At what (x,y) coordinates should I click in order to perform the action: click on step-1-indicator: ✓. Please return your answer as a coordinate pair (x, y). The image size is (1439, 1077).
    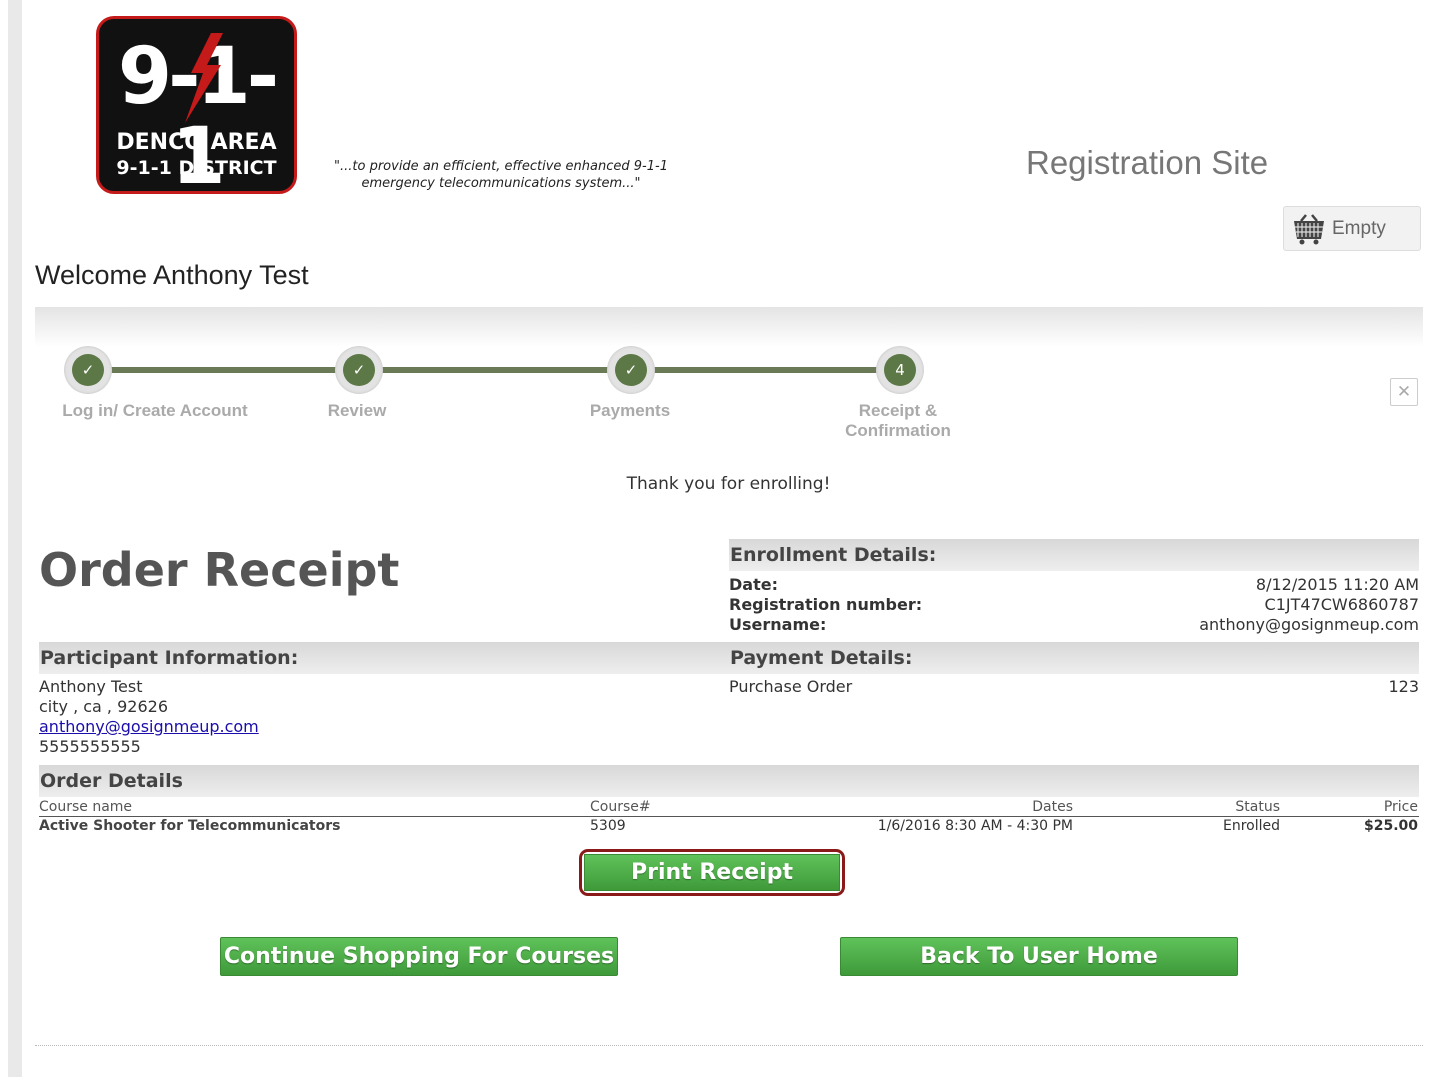
    Looking at the image, I should click on (88, 370).